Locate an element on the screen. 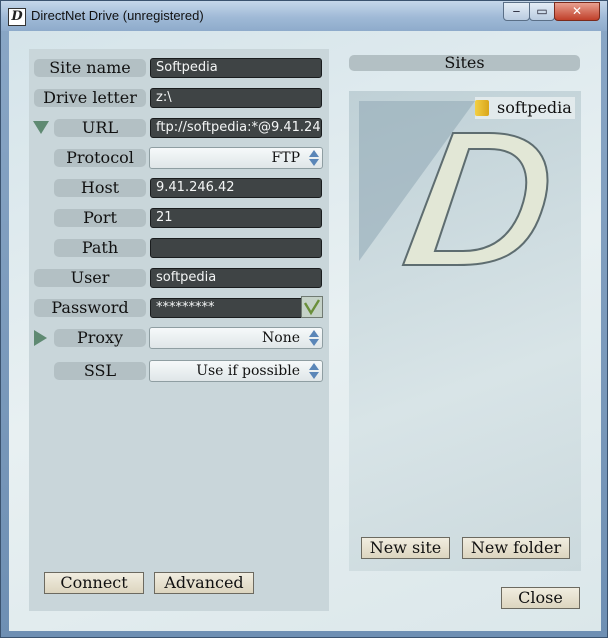 The height and width of the screenshot is (638, 608). minimize-button: ‒ is located at coordinates (516, 11).